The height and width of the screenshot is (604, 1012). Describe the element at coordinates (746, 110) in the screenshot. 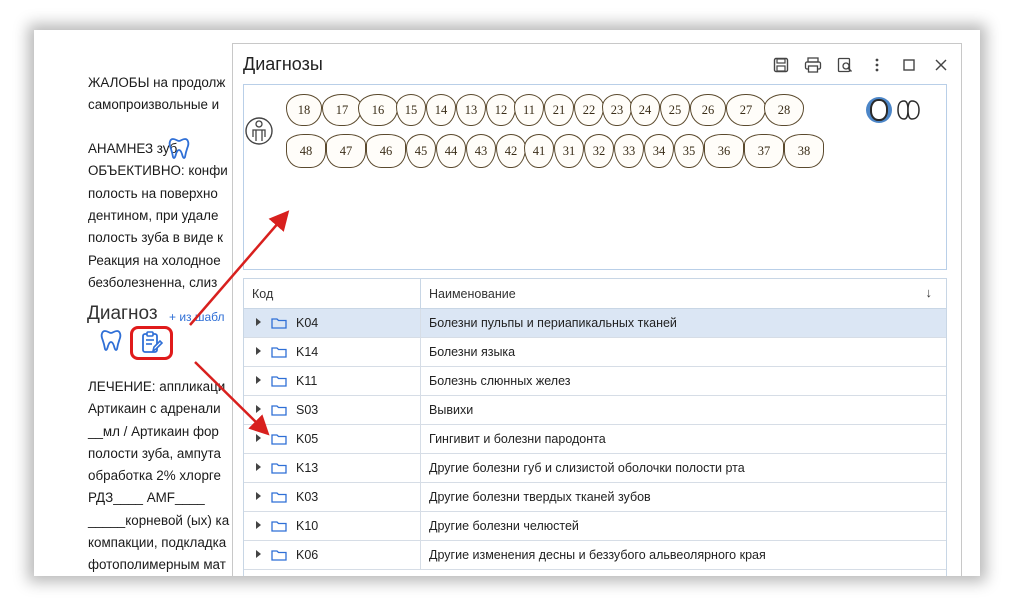

I see `tooth-27: 27` at that location.